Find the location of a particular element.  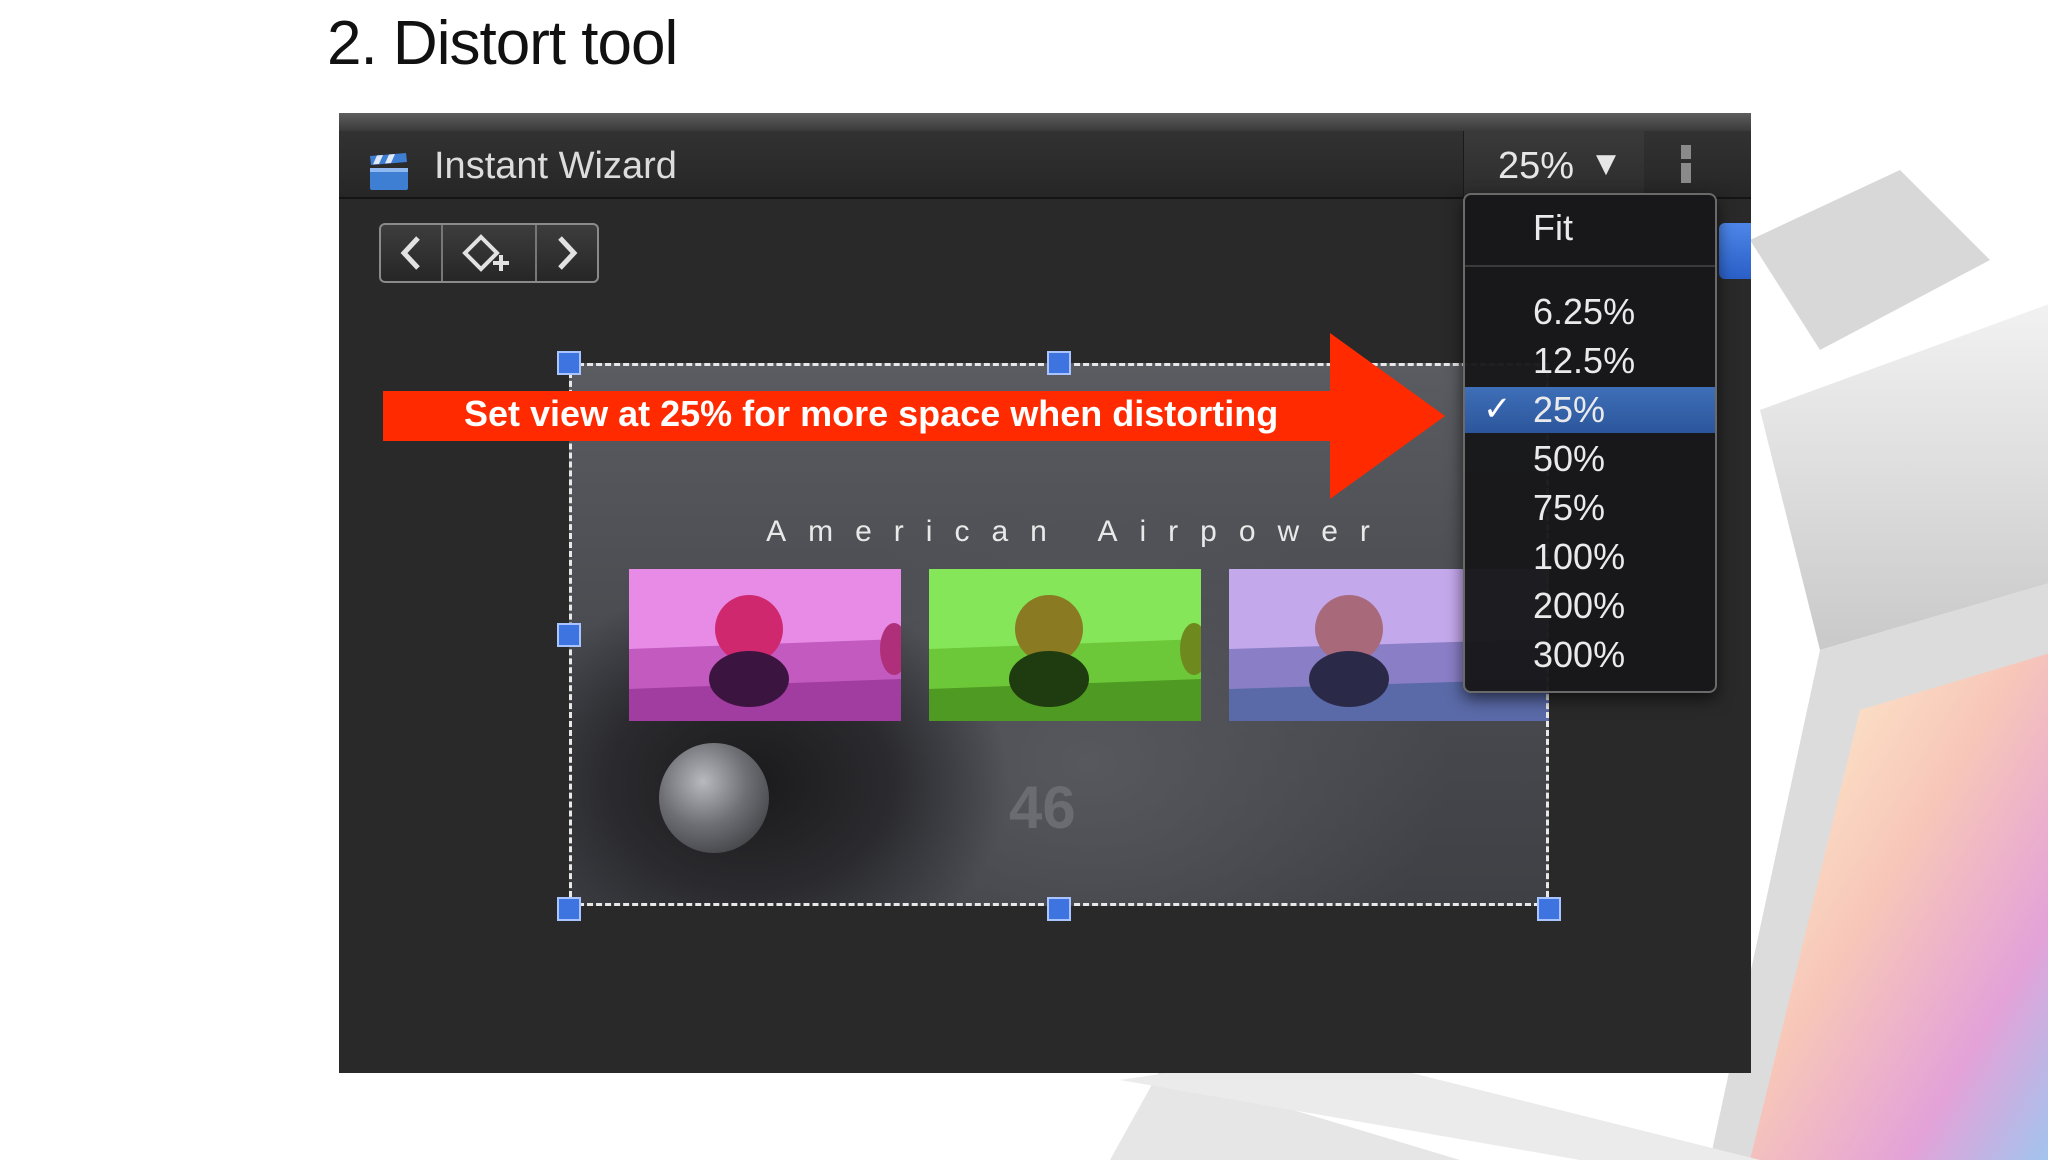

zoom-value: 25% is located at coordinates (1536, 166).